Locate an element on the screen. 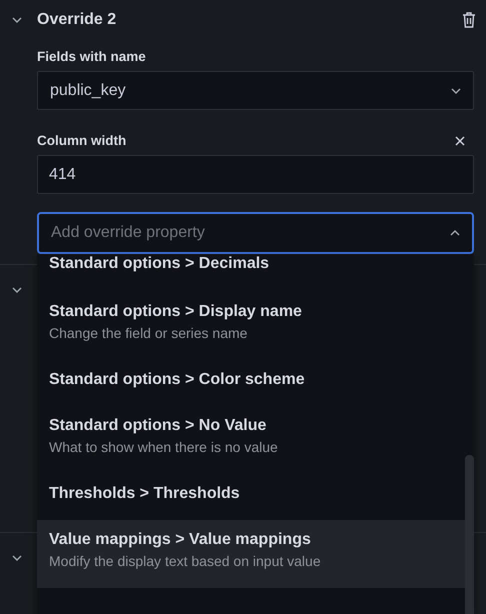 The image size is (486, 614). property-select: Add override property is located at coordinates (255, 233).